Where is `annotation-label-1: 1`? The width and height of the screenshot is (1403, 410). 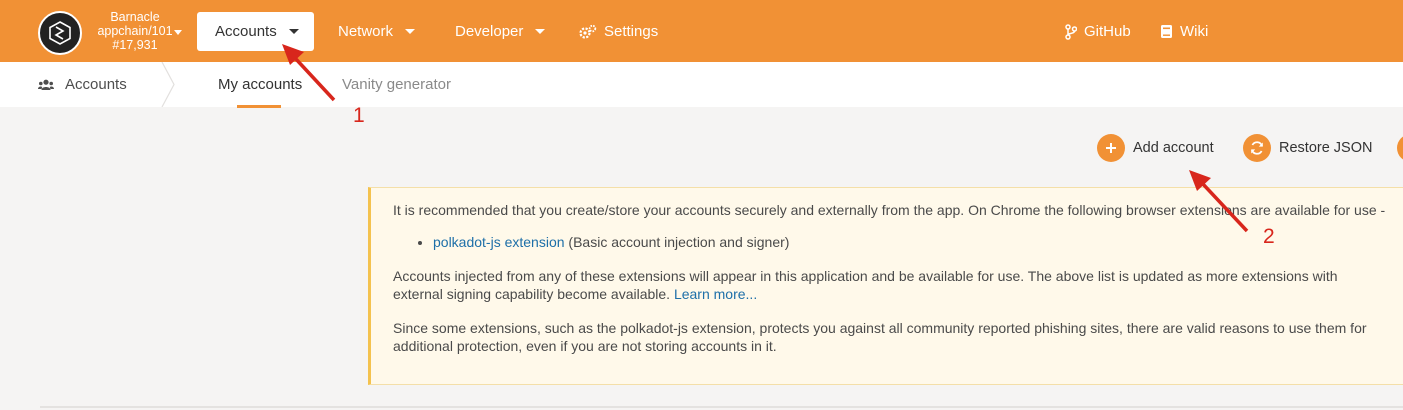
annotation-label-1: 1 is located at coordinates (359, 115).